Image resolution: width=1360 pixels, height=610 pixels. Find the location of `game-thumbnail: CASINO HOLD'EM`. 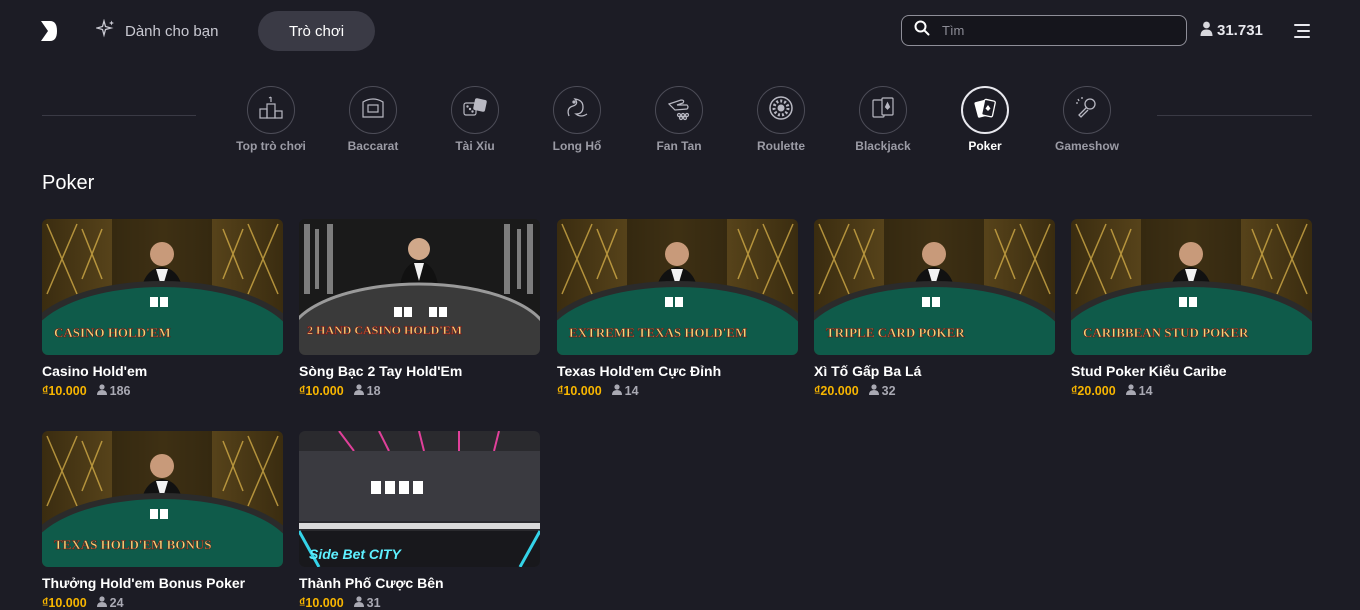

game-thumbnail: CASINO HOLD'EM is located at coordinates (162, 287).